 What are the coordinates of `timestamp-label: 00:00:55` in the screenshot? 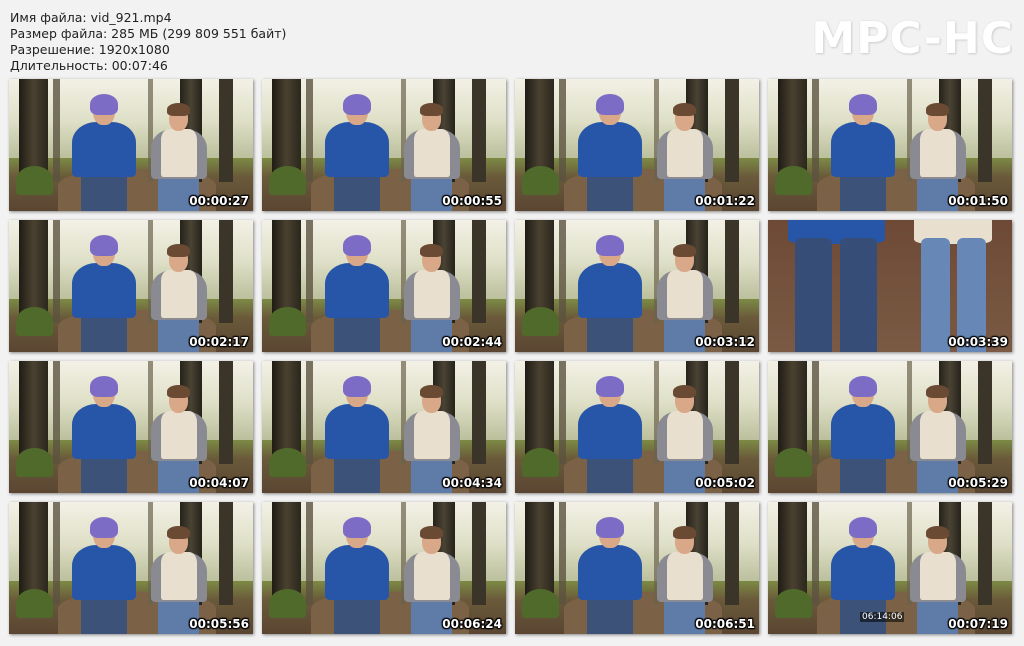 It's located at (472, 201).